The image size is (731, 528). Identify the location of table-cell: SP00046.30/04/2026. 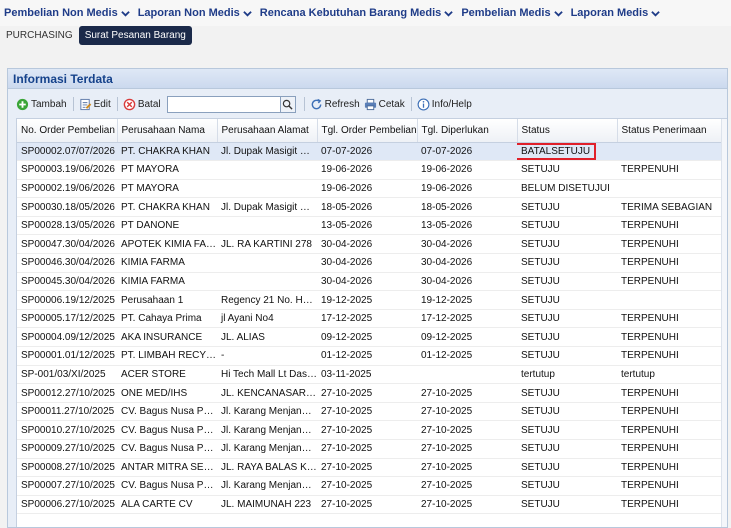
(67, 263).